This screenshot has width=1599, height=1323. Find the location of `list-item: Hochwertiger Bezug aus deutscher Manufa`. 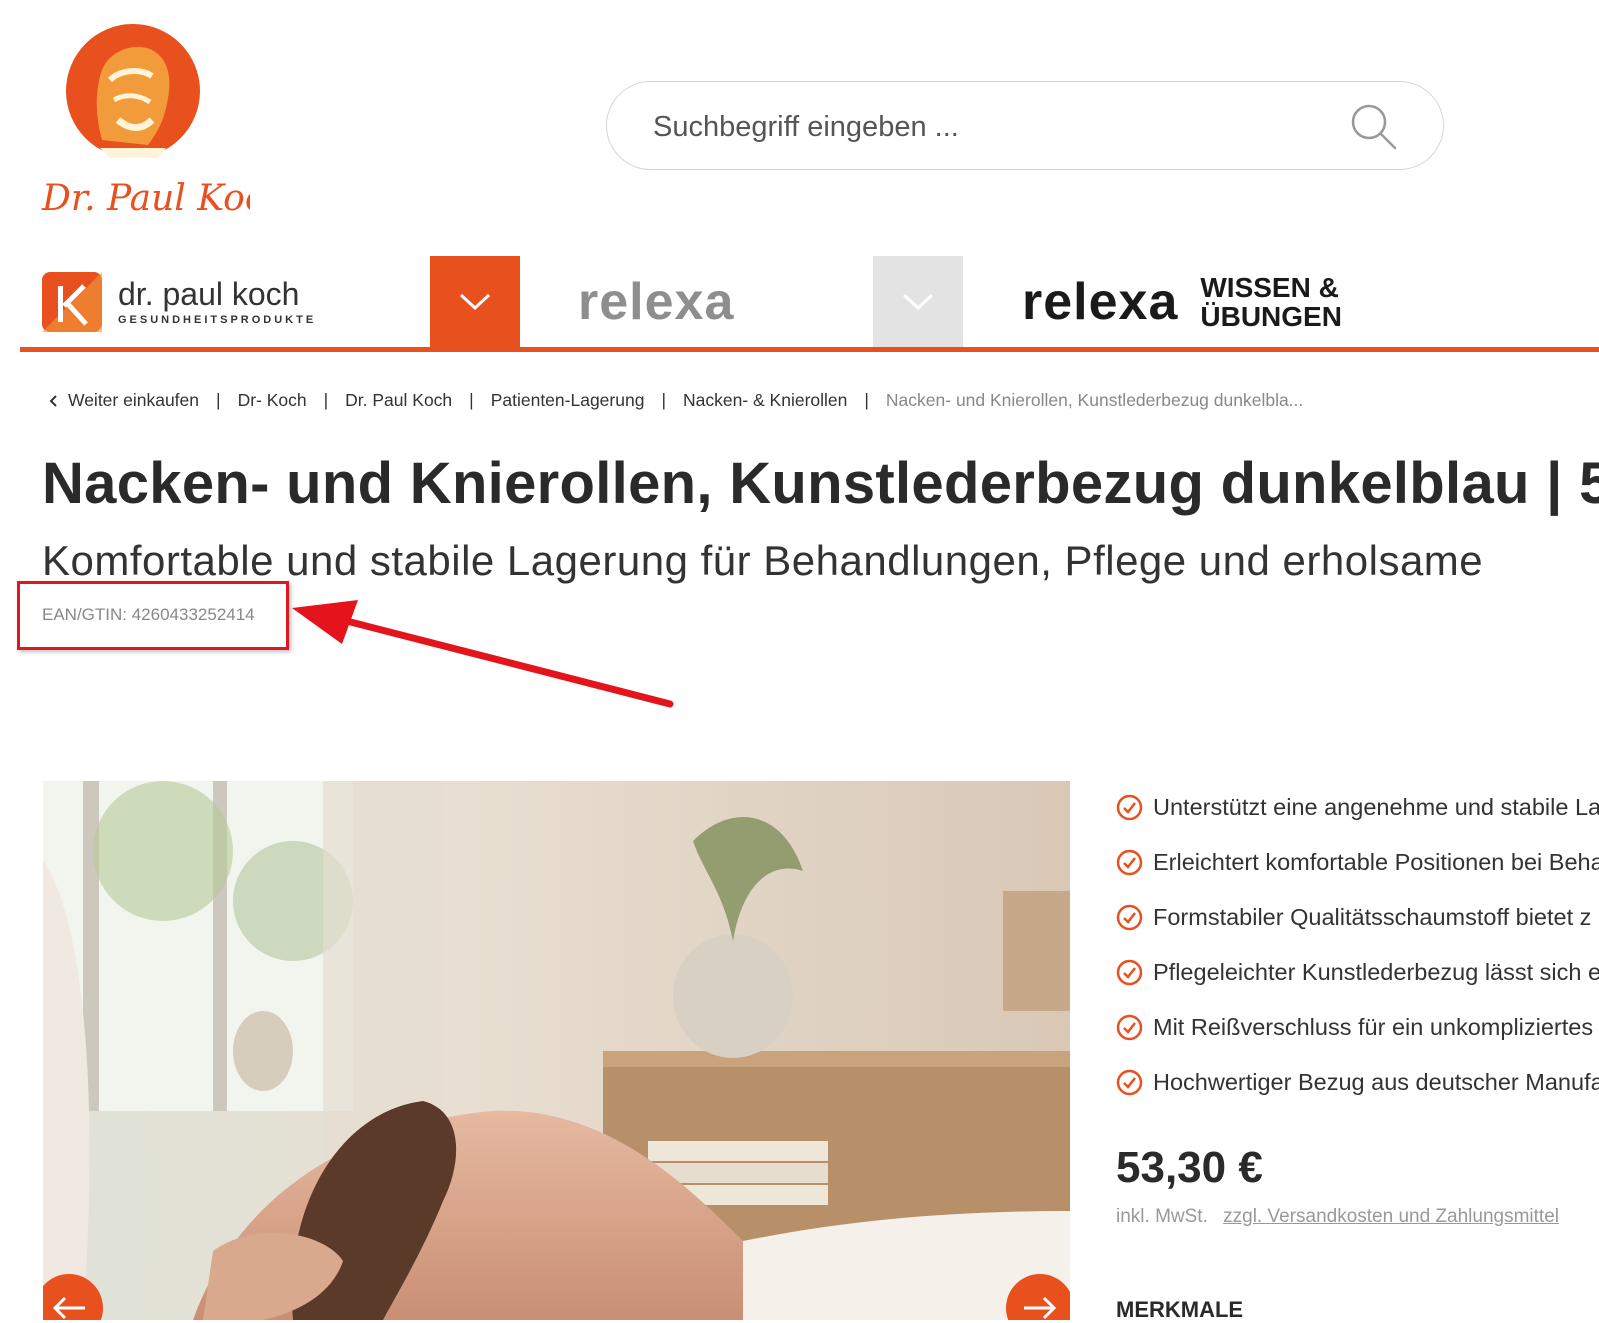

list-item: Hochwertiger Bezug aus deutscher Manufa is located at coordinates (1357, 1082).